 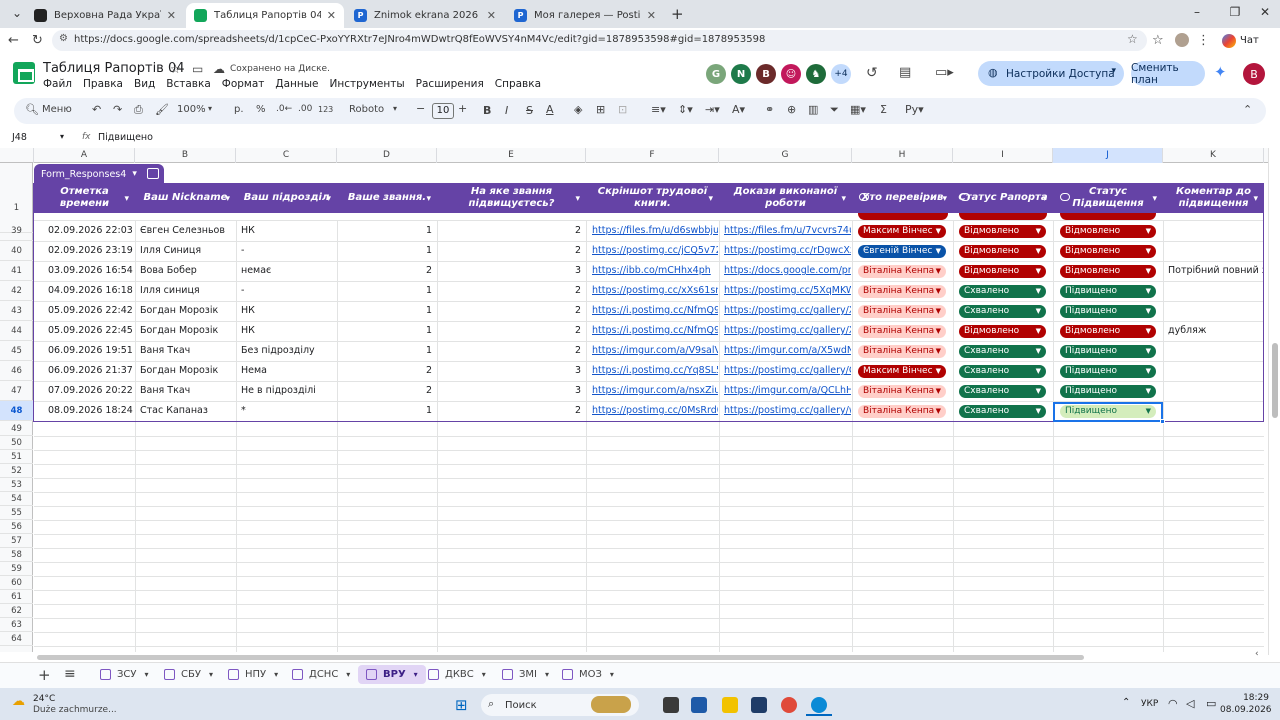 What do you see at coordinates (392, 674) in the screenshot?
I see `sheet-tab: ВРУ ▾` at bounding box center [392, 674].